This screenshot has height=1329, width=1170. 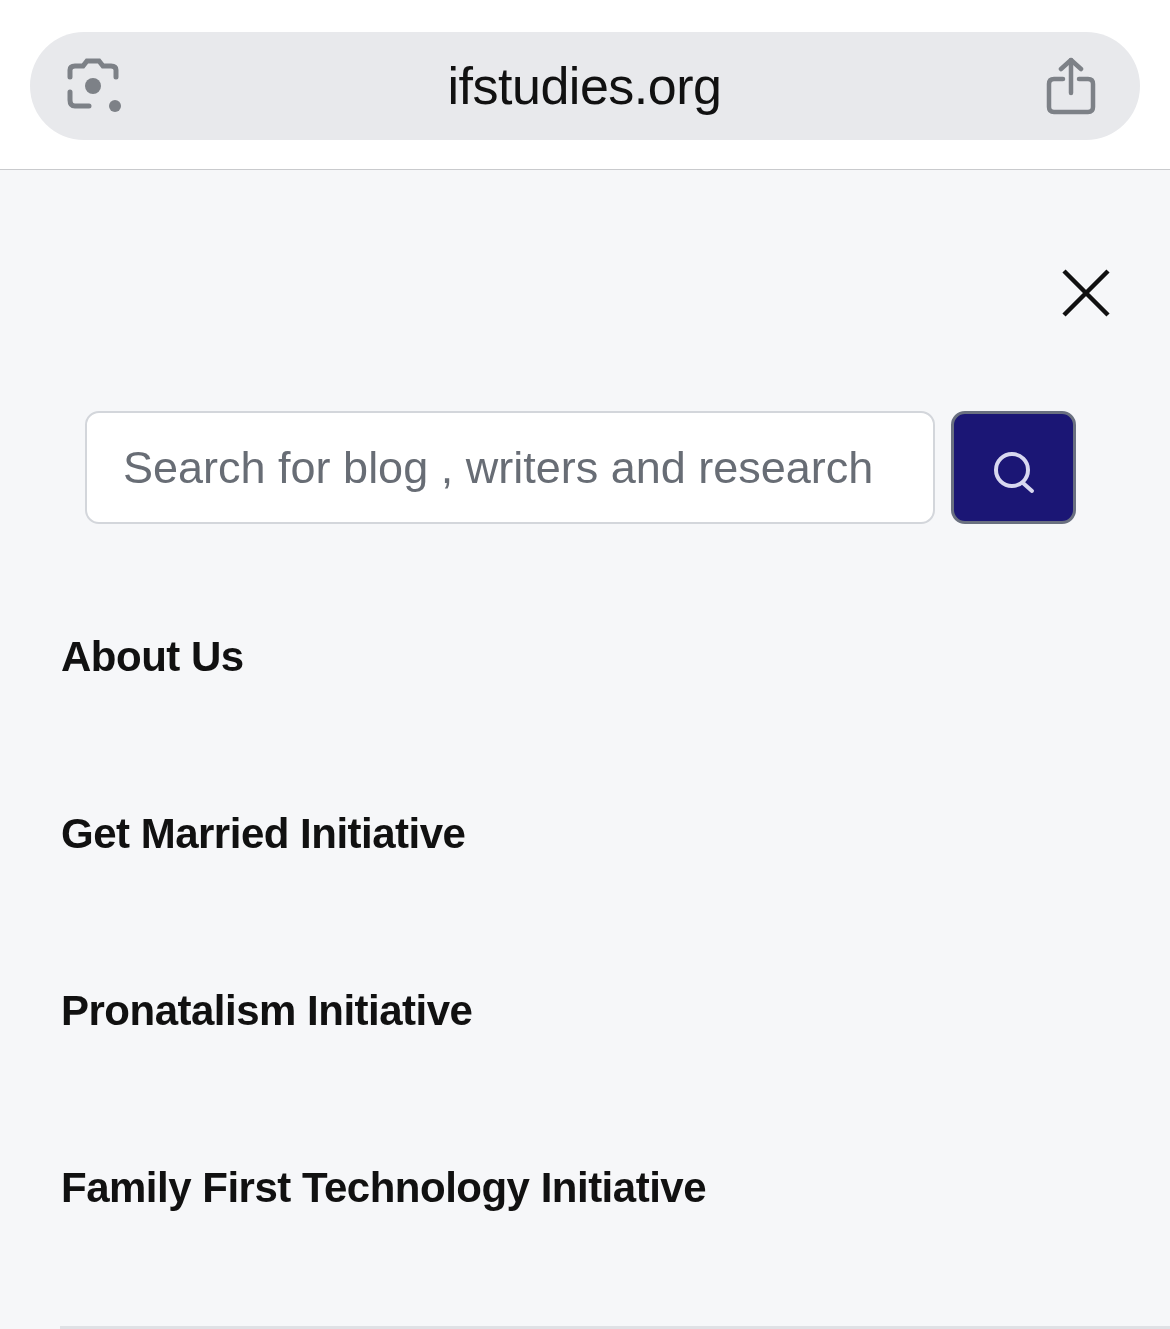 What do you see at coordinates (585, 86) in the screenshot?
I see `address-bar: ifstudies.org` at bounding box center [585, 86].